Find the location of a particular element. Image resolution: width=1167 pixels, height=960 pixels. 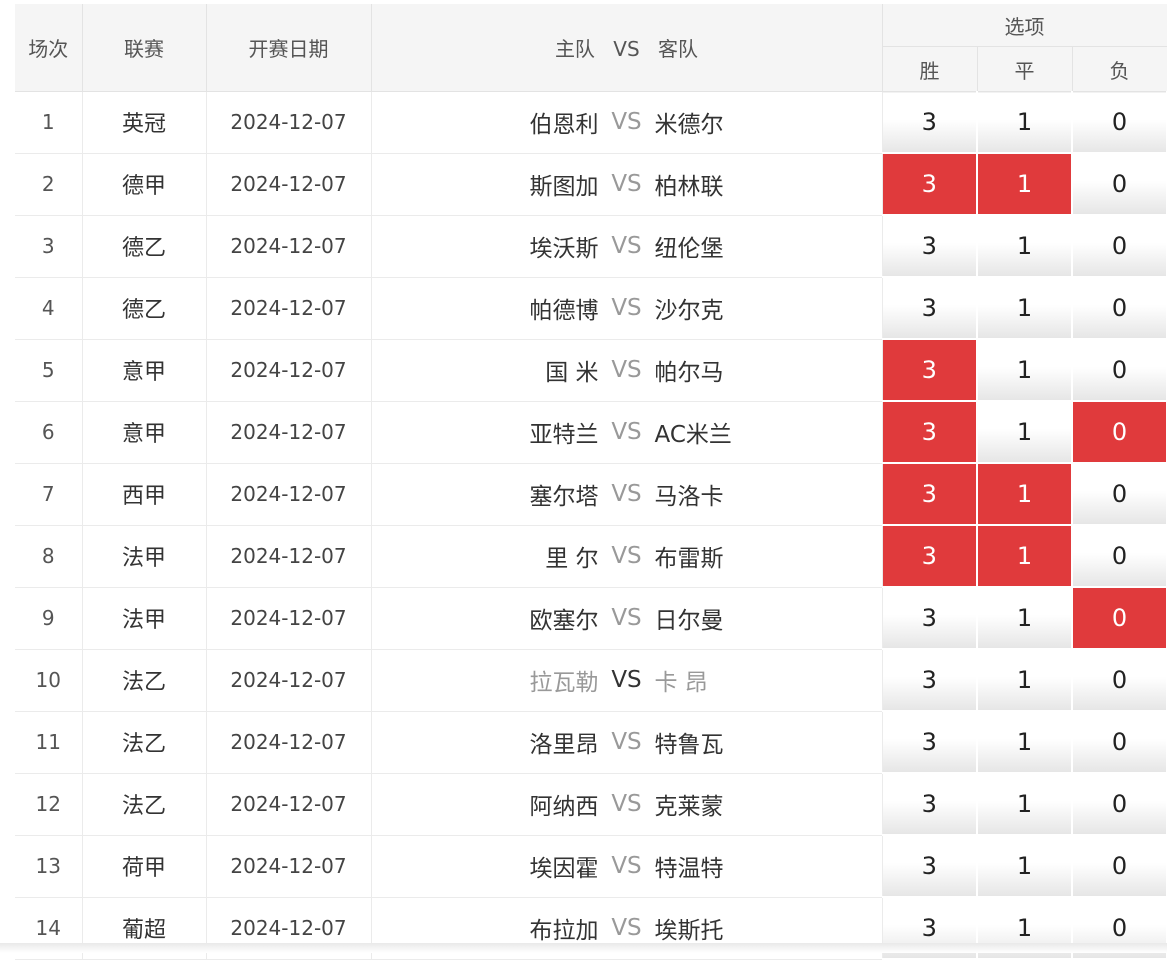

col-header-match: 主队 VS 客队 is located at coordinates (627, 48).